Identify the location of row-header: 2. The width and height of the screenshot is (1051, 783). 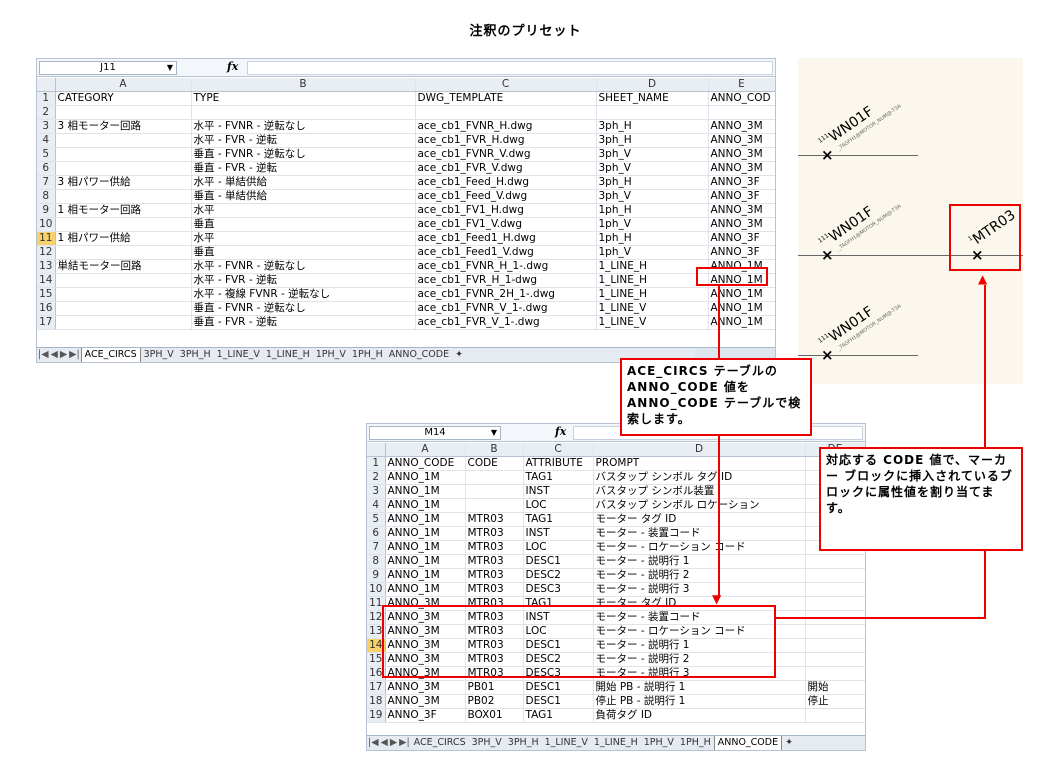
(376, 477).